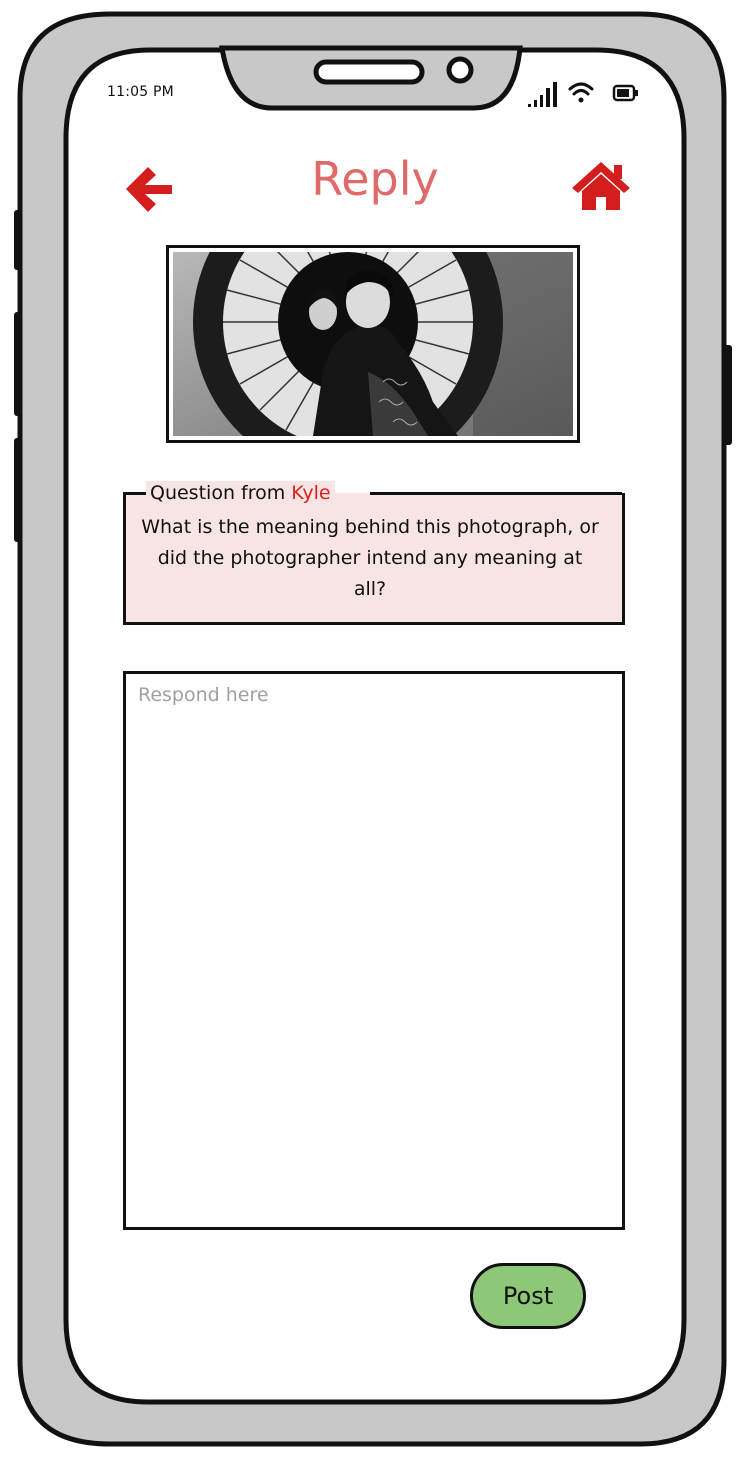 This screenshot has height=1460, width=750. What do you see at coordinates (310, 493) in the screenshot?
I see `asker-name: Kyle` at bounding box center [310, 493].